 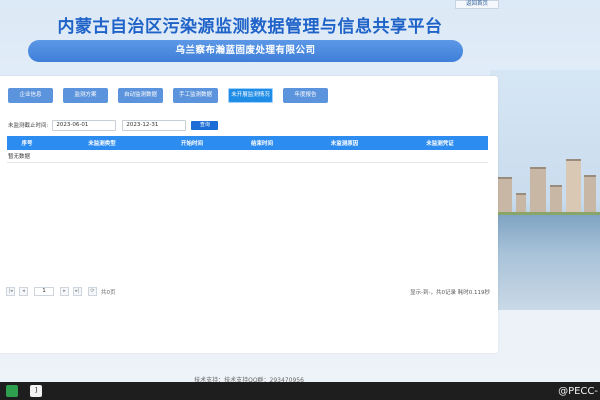 What do you see at coordinates (140, 95) in the screenshot?
I see `tab-auto-monitoring-data: 自动监测数据` at bounding box center [140, 95].